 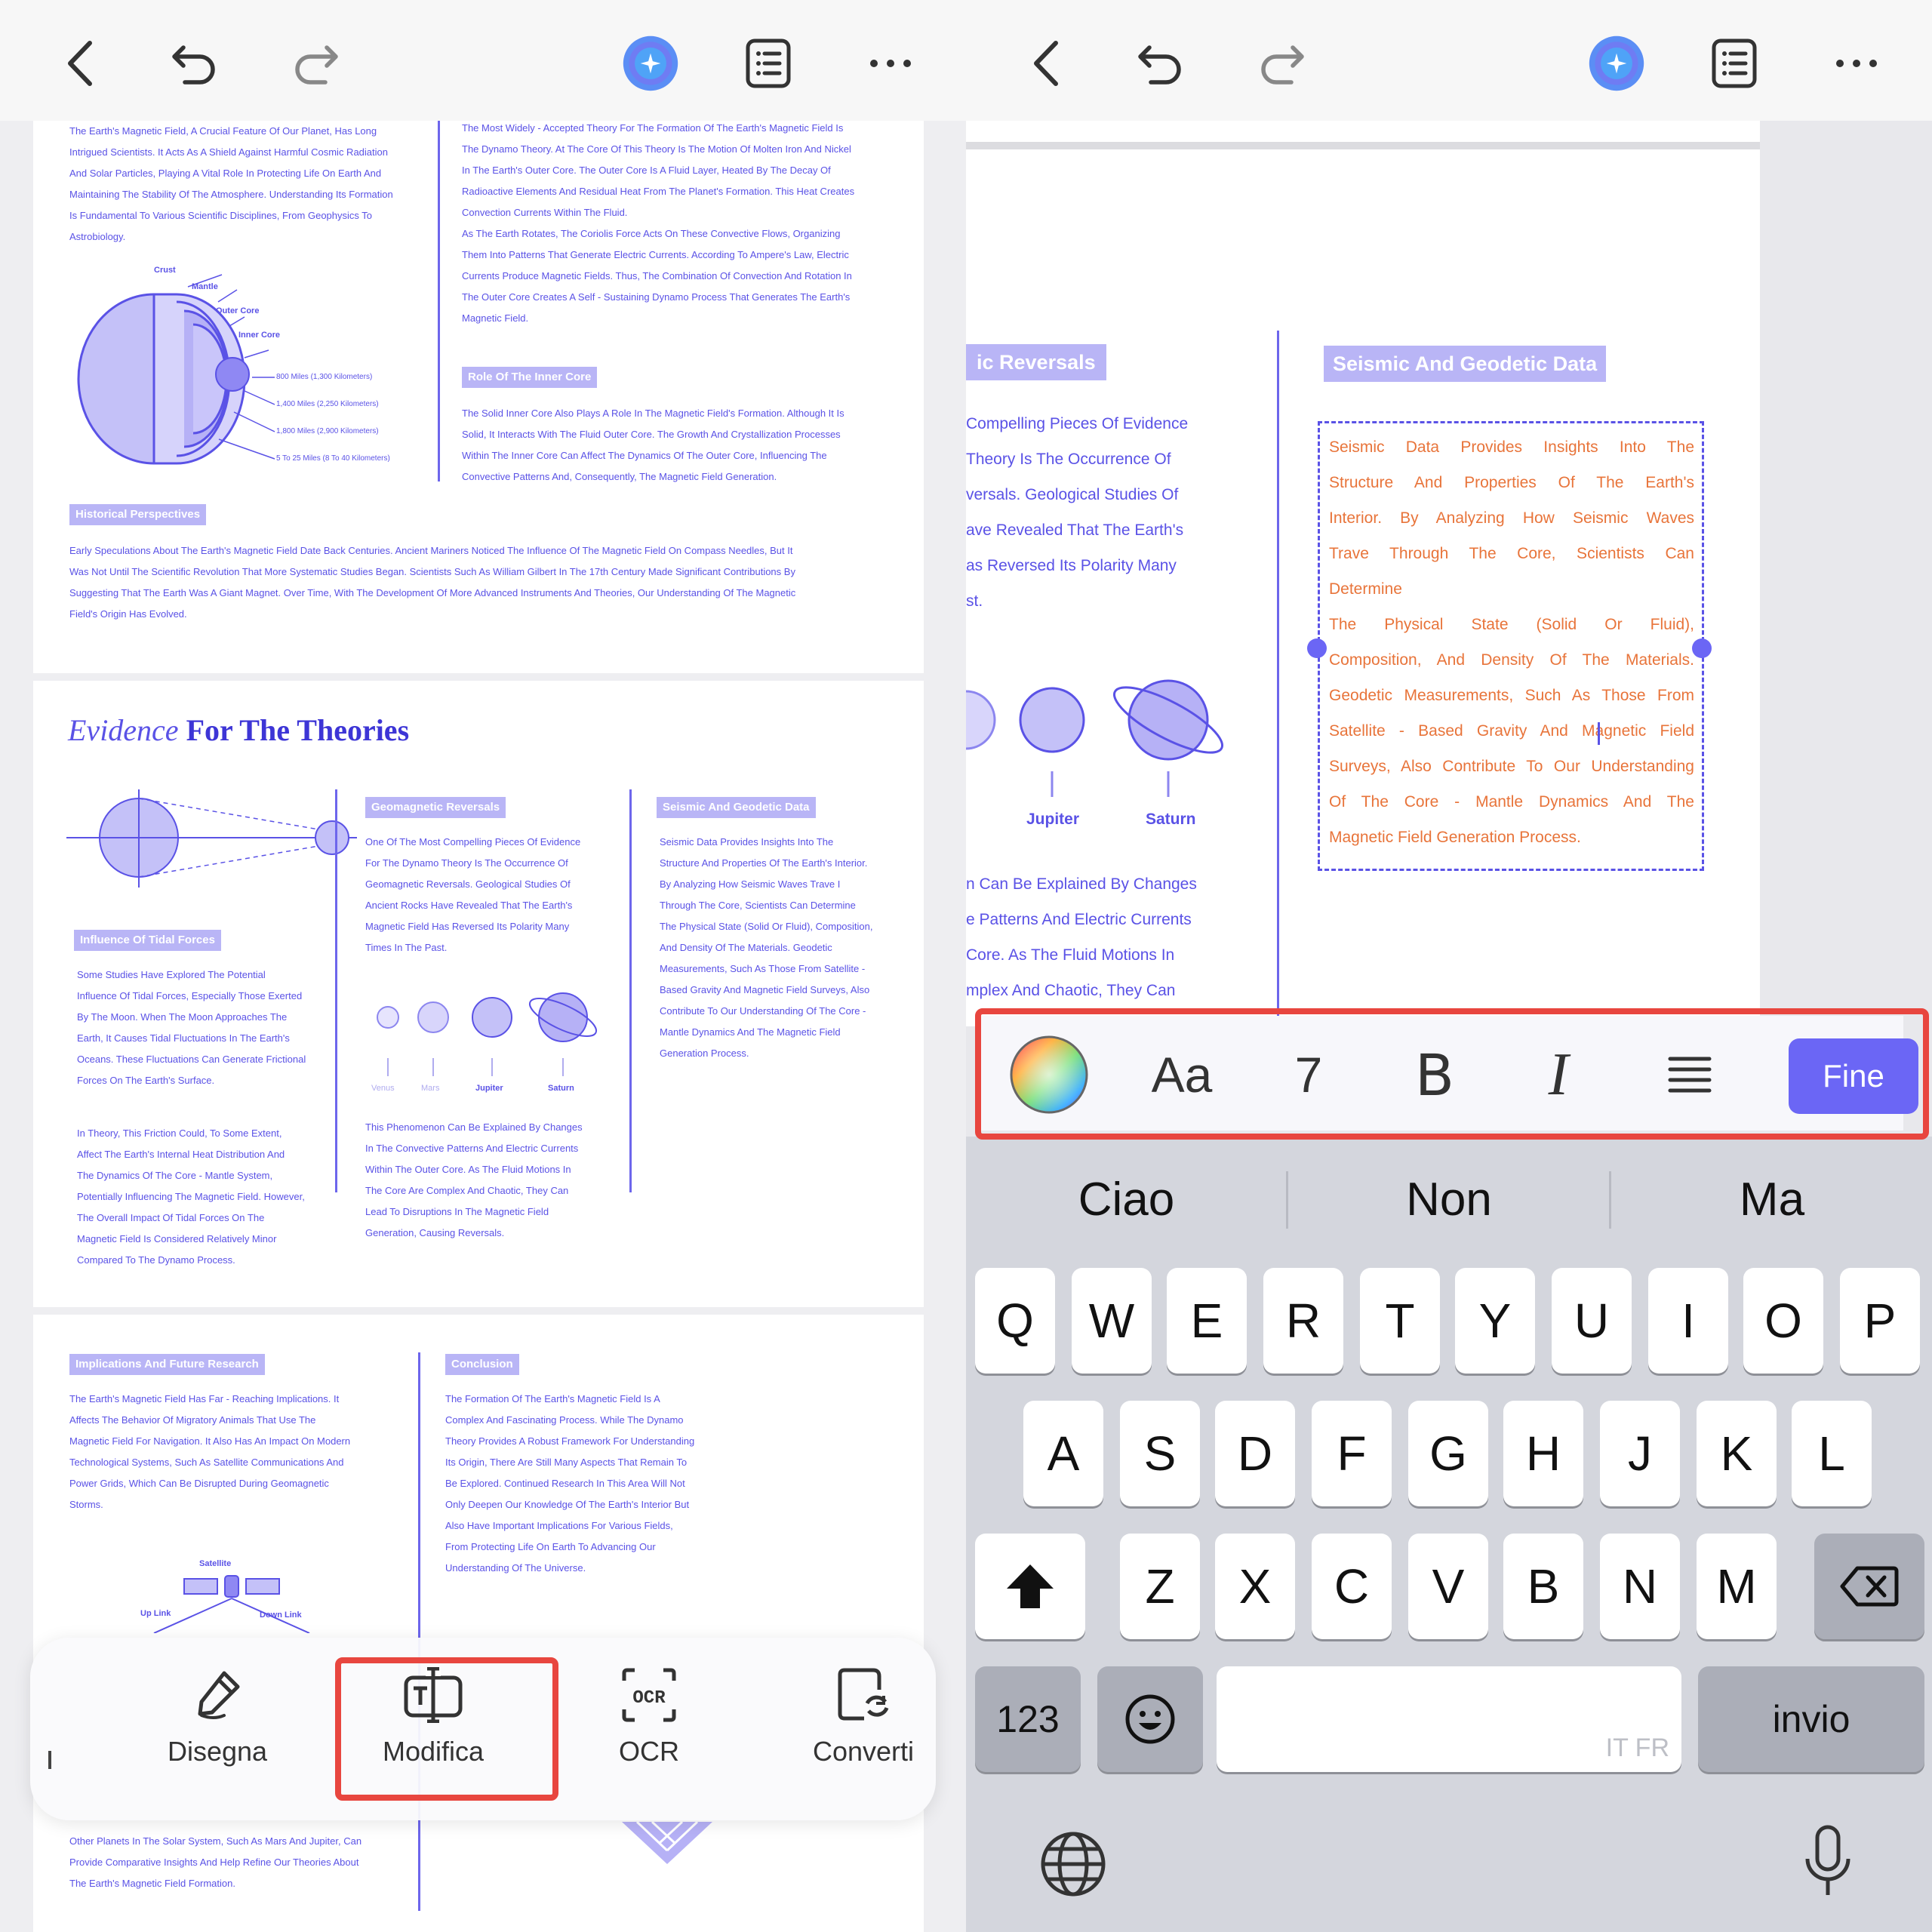 What do you see at coordinates (1880, 1321) in the screenshot?
I see `key-p: P` at bounding box center [1880, 1321].